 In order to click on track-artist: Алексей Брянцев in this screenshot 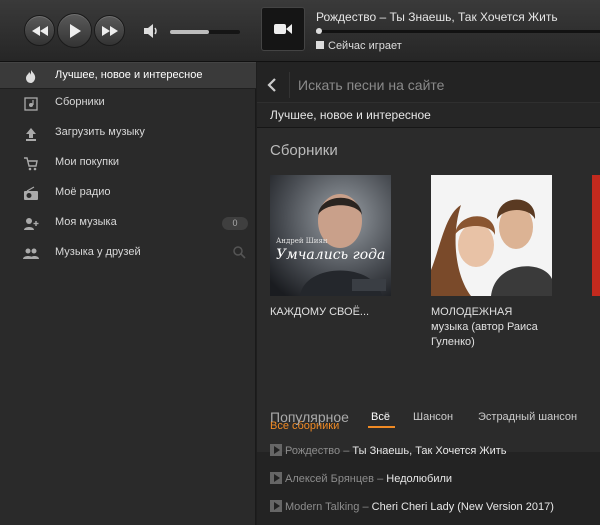, I will do `click(329, 479)`.